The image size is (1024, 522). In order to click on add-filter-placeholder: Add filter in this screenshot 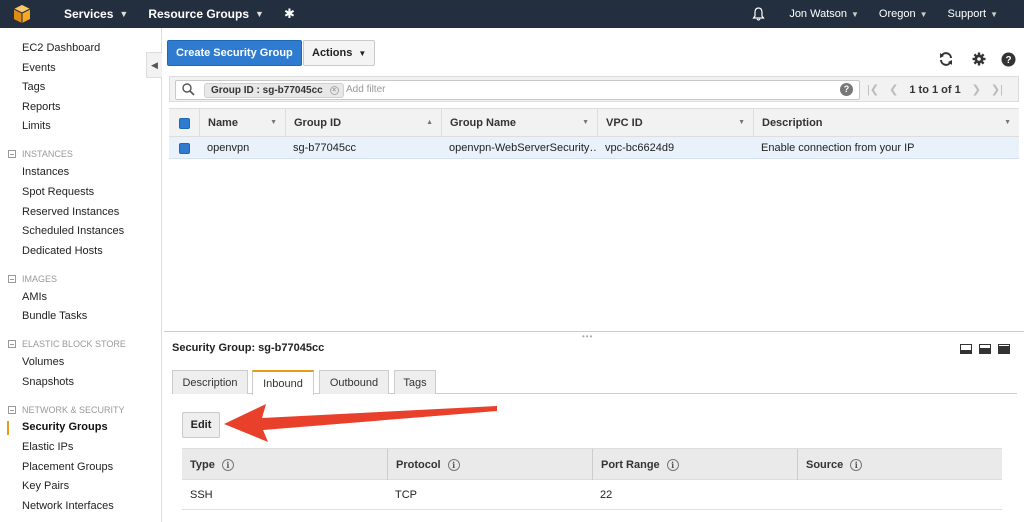, I will do `click(365, 89)`.